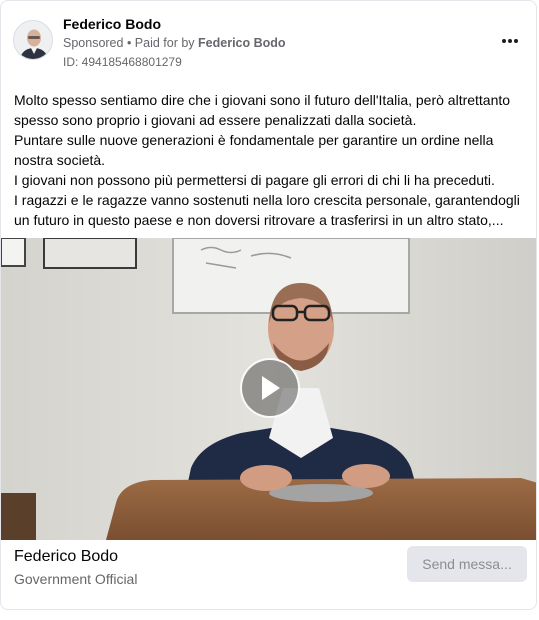 This screenshot has height=620, width=539. Describe the element at coordinates (76, 579) in the screenshot. I see `footer-page-category: Government Official` at that location.